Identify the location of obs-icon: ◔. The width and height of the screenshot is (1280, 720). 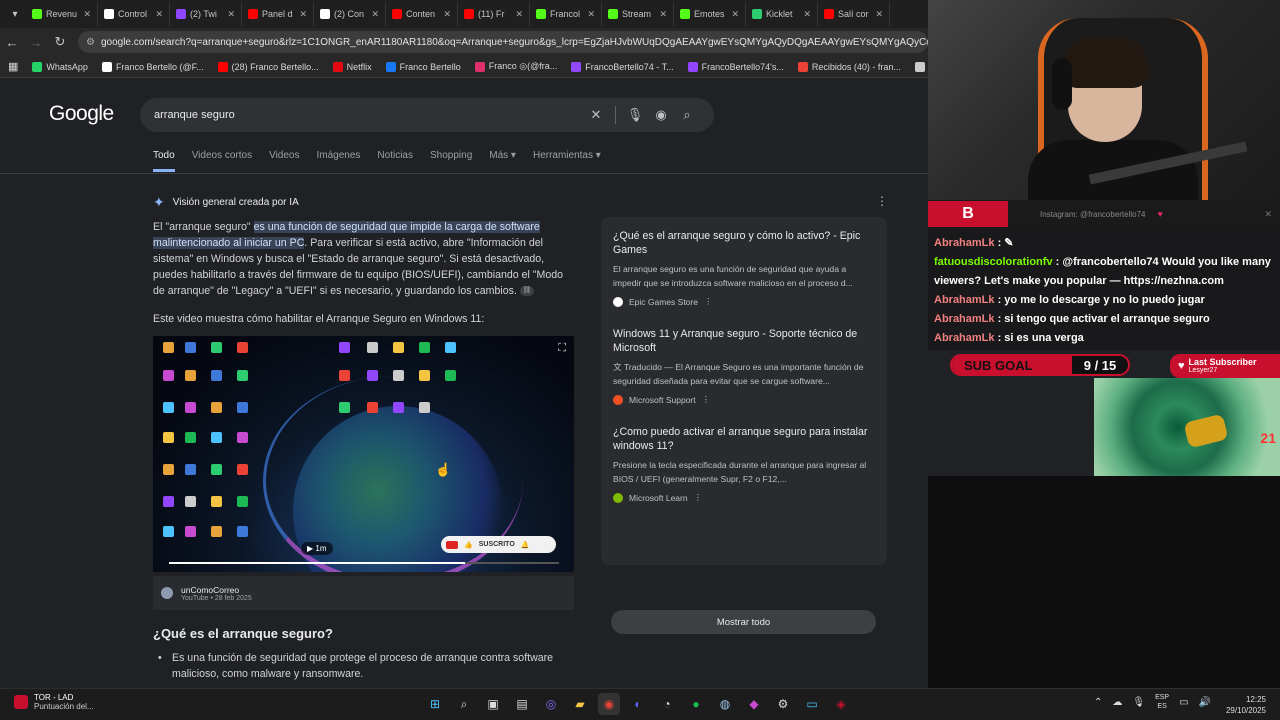
(667, 704).